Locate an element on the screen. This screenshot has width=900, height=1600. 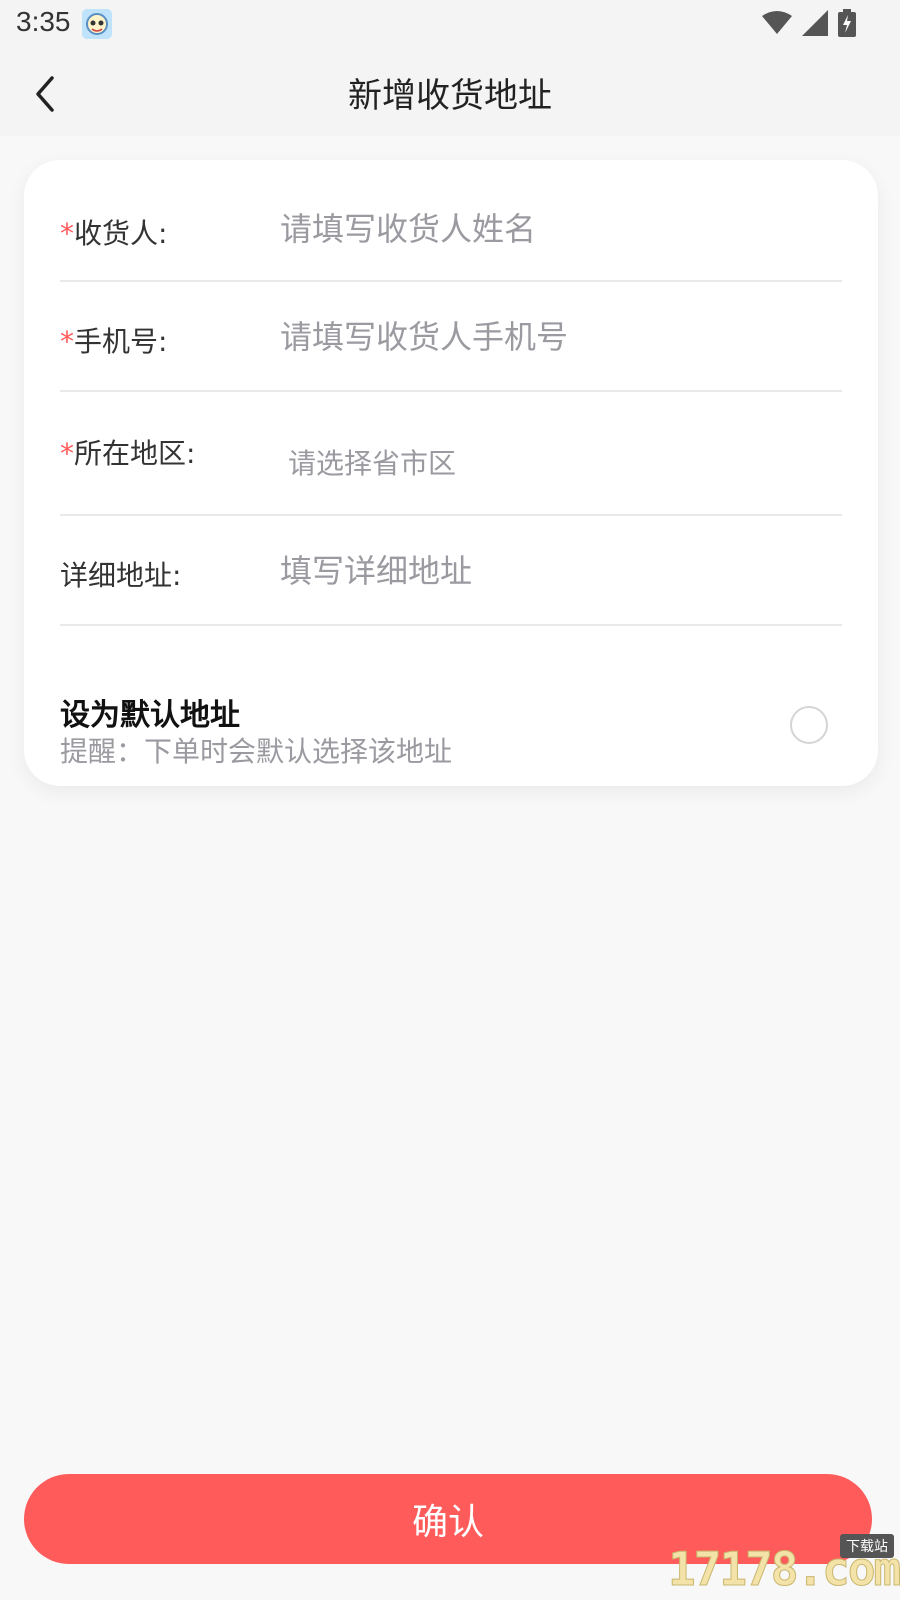
region-label: *所在地区: is located at coordinates (128, 453).